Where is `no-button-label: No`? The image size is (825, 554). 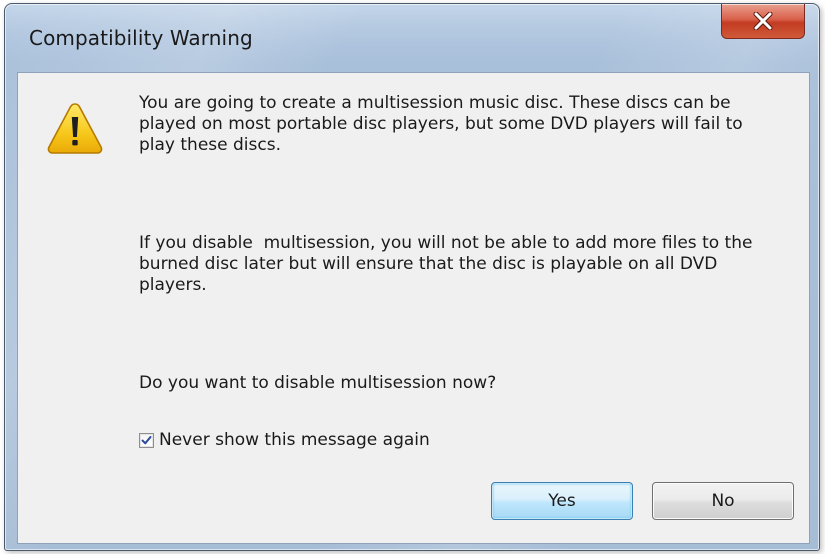 no-button-label: No is located at coordinates (723, 501).